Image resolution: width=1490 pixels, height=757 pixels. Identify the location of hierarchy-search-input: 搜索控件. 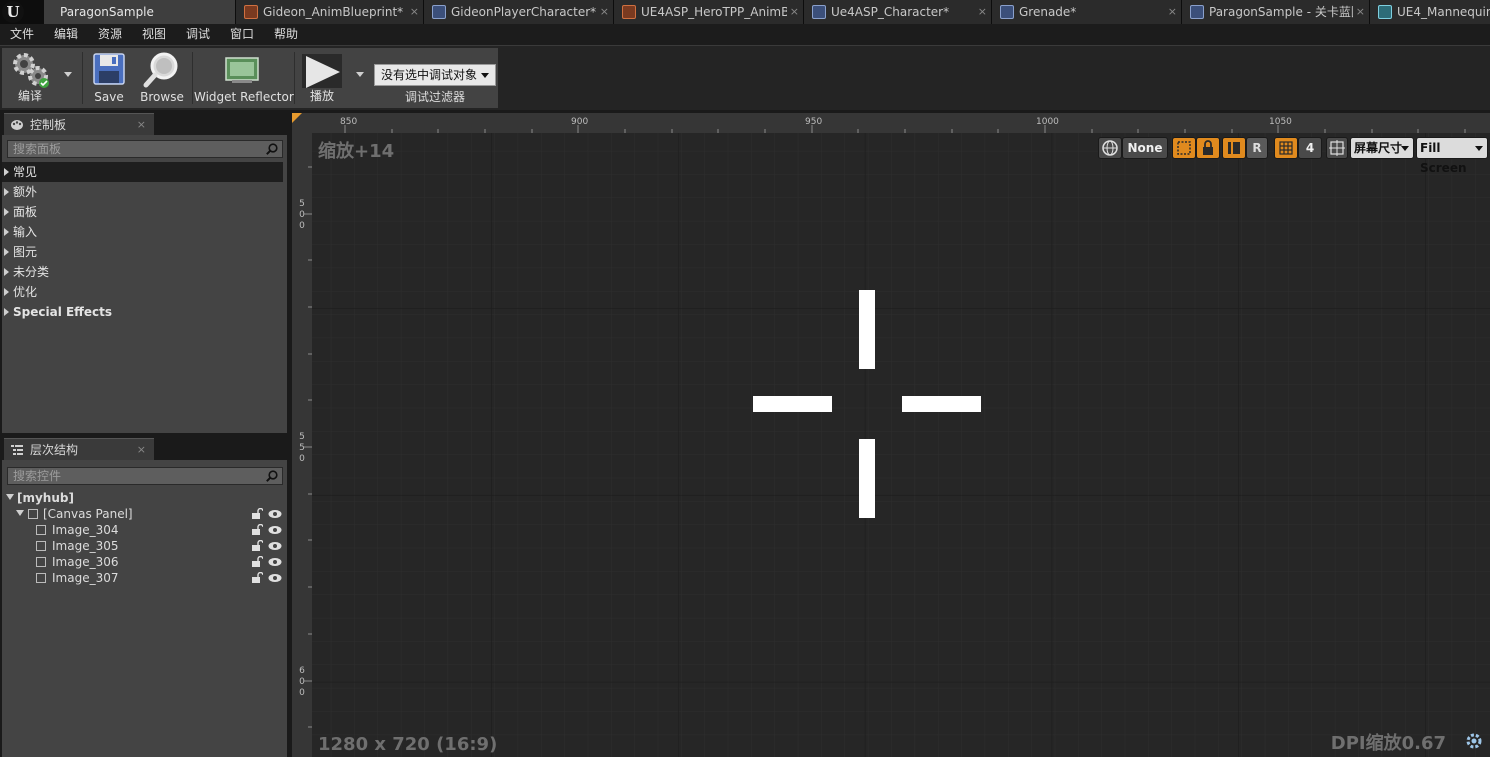
(145, 476).